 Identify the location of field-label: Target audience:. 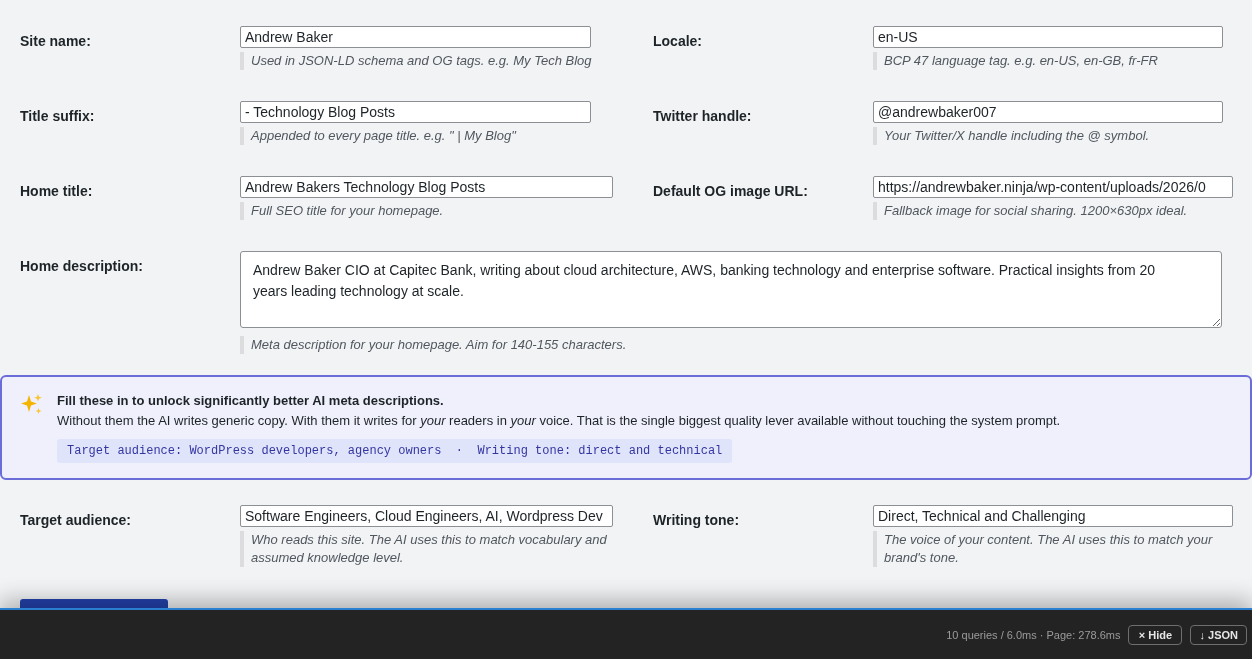
(76, 520).